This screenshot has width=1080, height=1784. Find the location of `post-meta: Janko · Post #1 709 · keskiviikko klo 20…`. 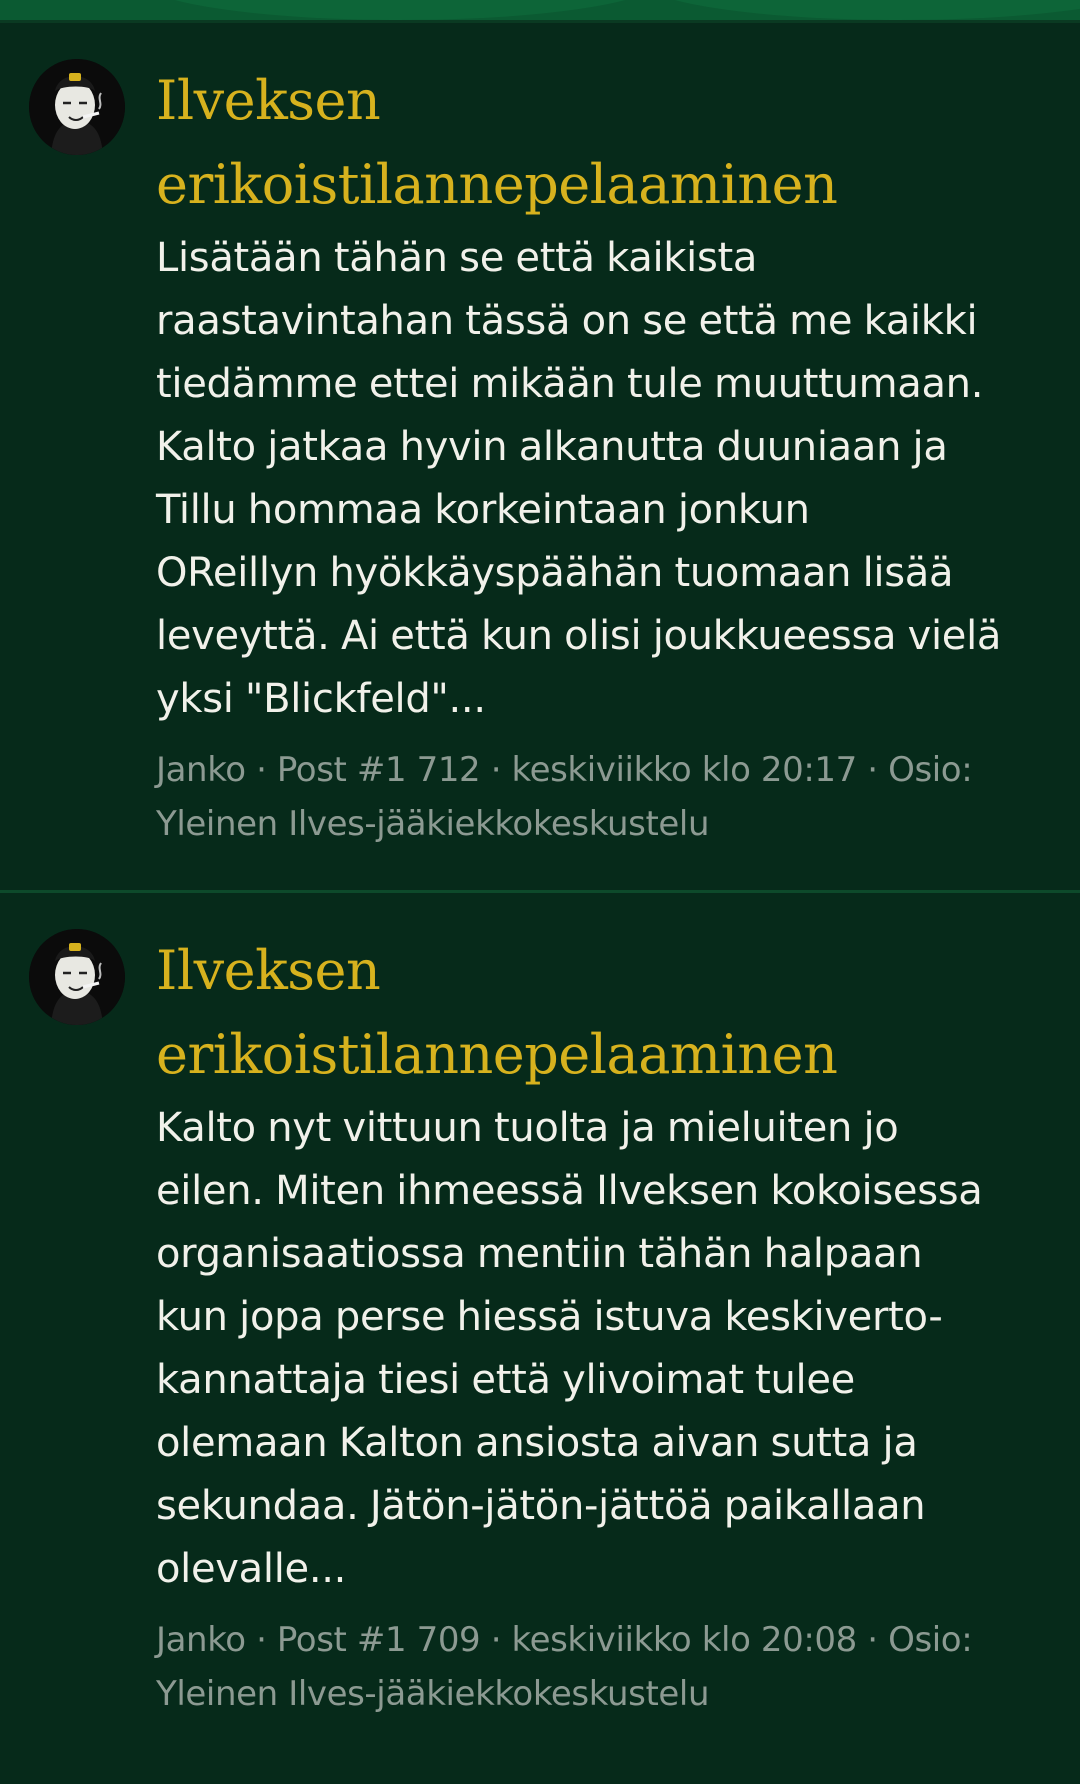

post-meta: Janko · Post #1 709 · keskiviikko klo 20… is located at coordinates (564, 1667).